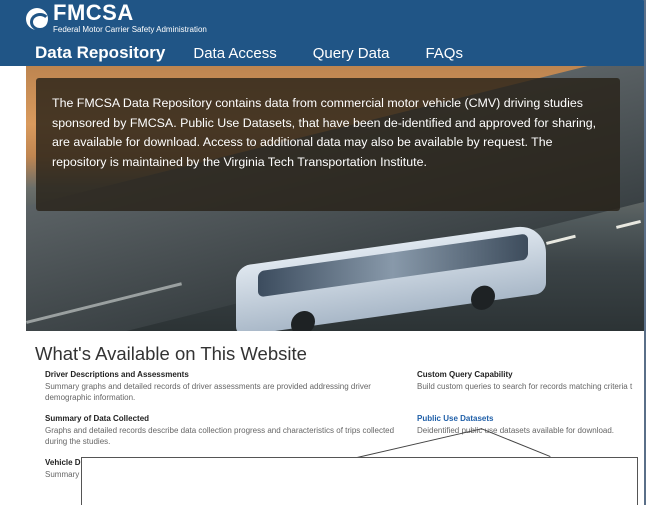 The image size is (649, 505). What do you see at coordinates (444, 53) in the screenshot?
I see `nav-faqs: FAQs` at bounding box center [444, 53].